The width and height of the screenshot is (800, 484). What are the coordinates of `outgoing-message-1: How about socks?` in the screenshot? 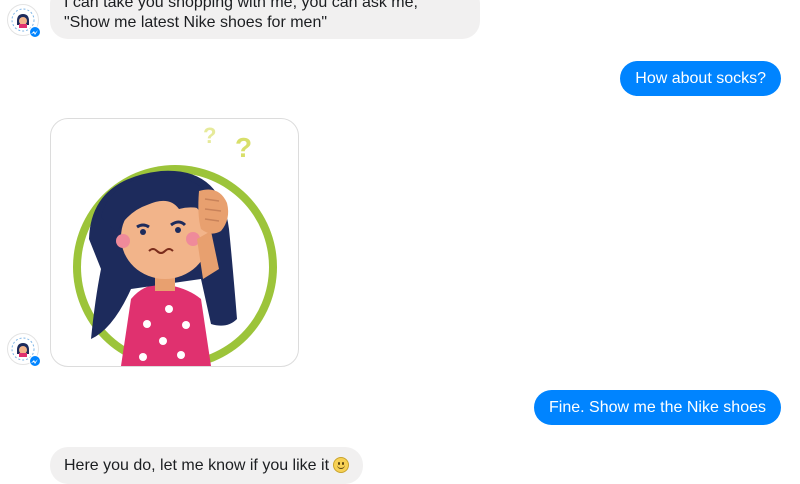 It's located at (700, 78).